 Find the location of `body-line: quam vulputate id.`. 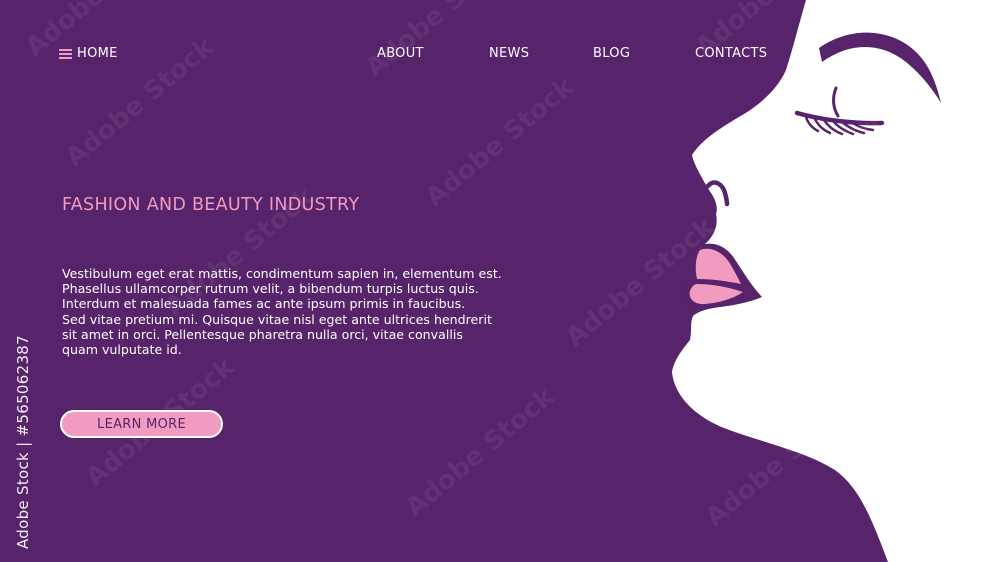

body-line: quam vulputate id. is located at coordinates (122, 350).